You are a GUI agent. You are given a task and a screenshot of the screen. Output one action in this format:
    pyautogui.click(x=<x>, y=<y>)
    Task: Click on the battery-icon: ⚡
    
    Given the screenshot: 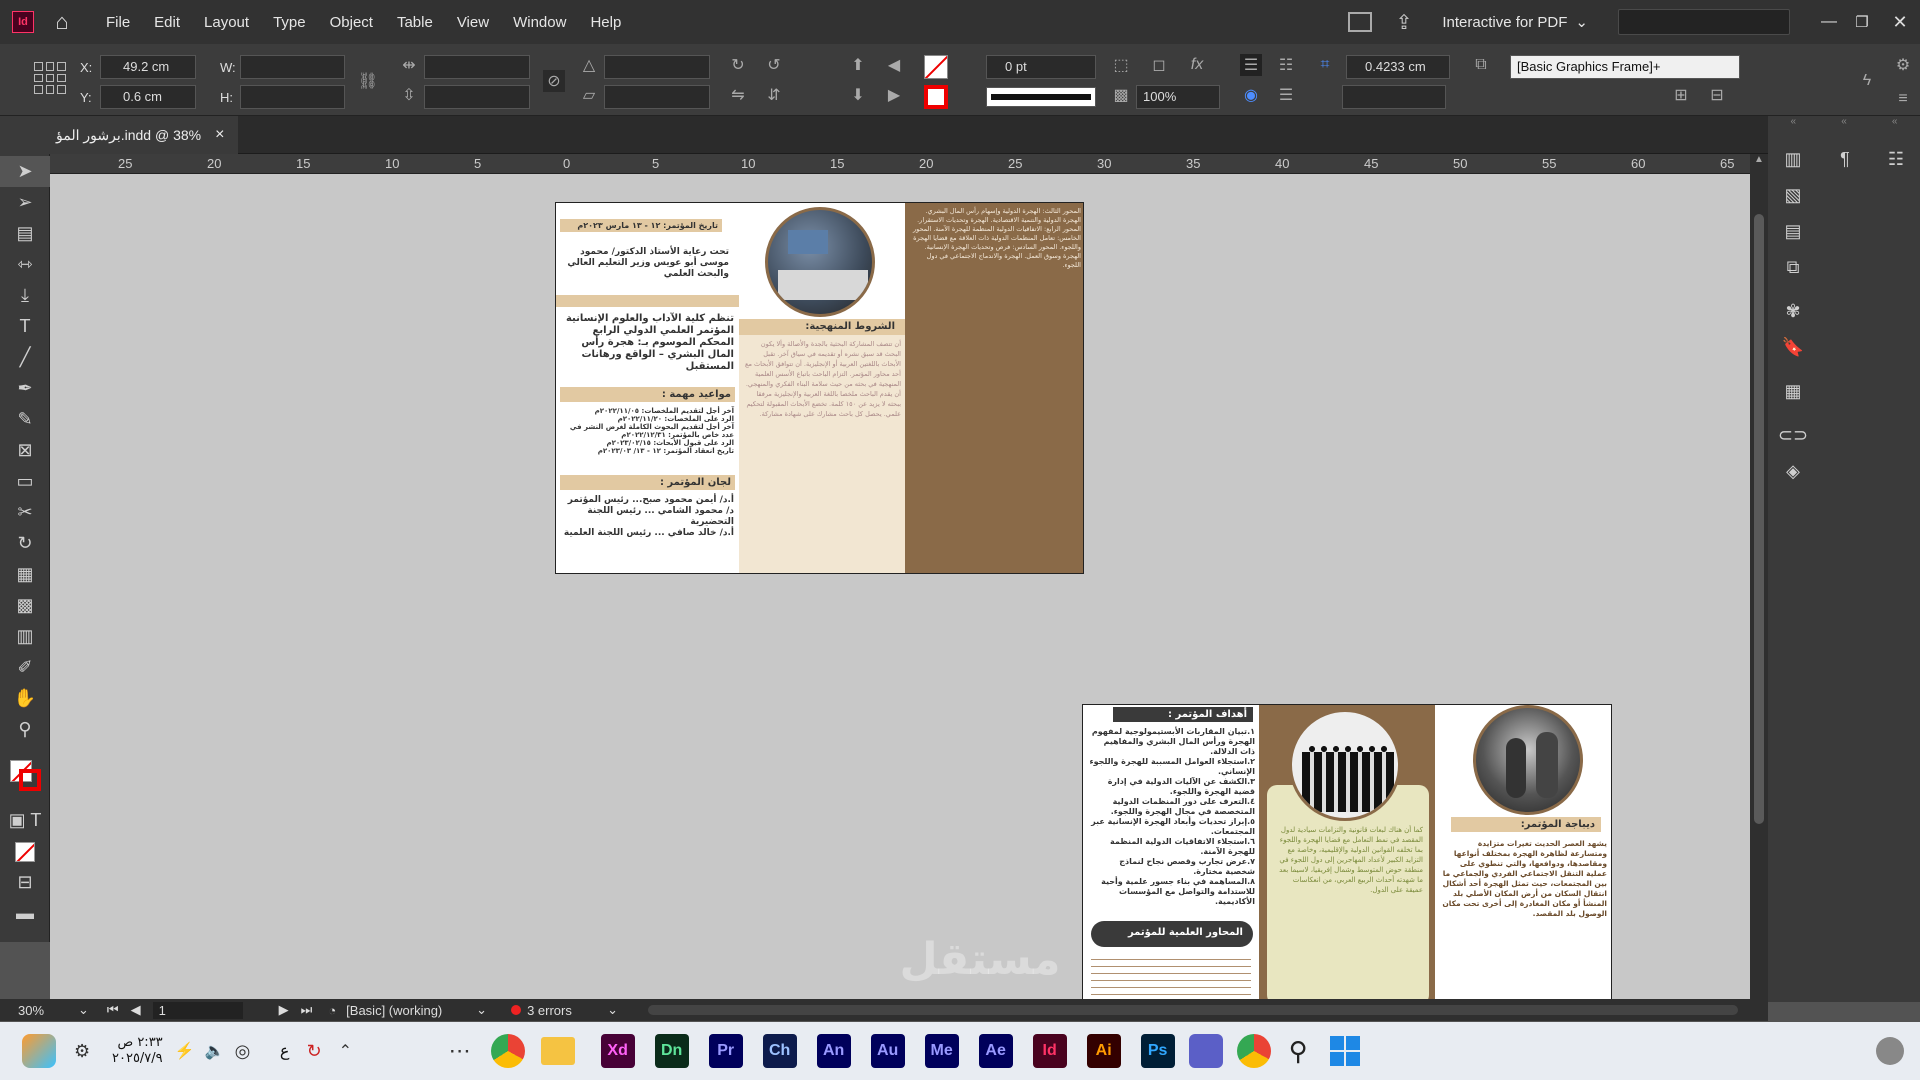 What is the action you would take?
    pyautogui.click(x=189, y=1051)
    